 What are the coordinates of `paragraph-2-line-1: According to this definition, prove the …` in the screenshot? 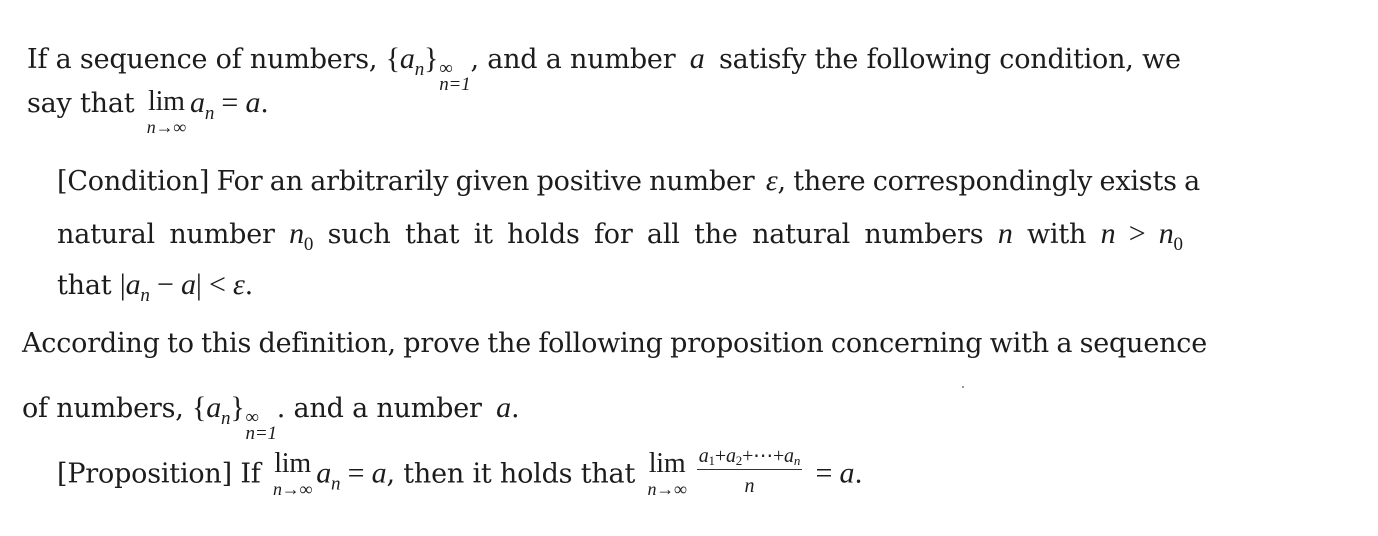 It's located at (614, 343).